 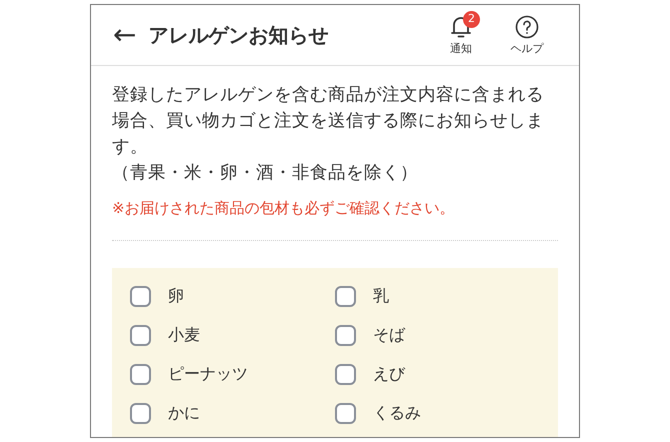 I want to click on bell-icon, so click(x=461, y=26).